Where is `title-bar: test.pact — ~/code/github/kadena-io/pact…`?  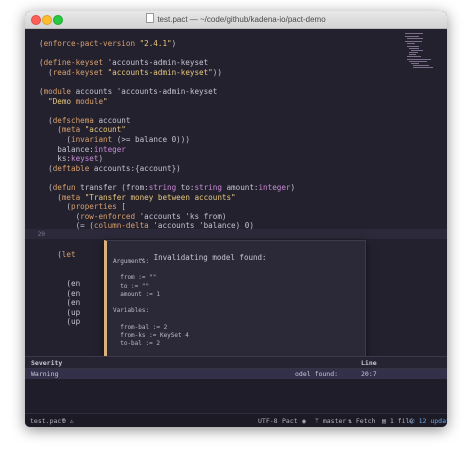 title-bar: test.pact — ~/code/github/kadena-io/pact… is located at coordinates (236, 20).